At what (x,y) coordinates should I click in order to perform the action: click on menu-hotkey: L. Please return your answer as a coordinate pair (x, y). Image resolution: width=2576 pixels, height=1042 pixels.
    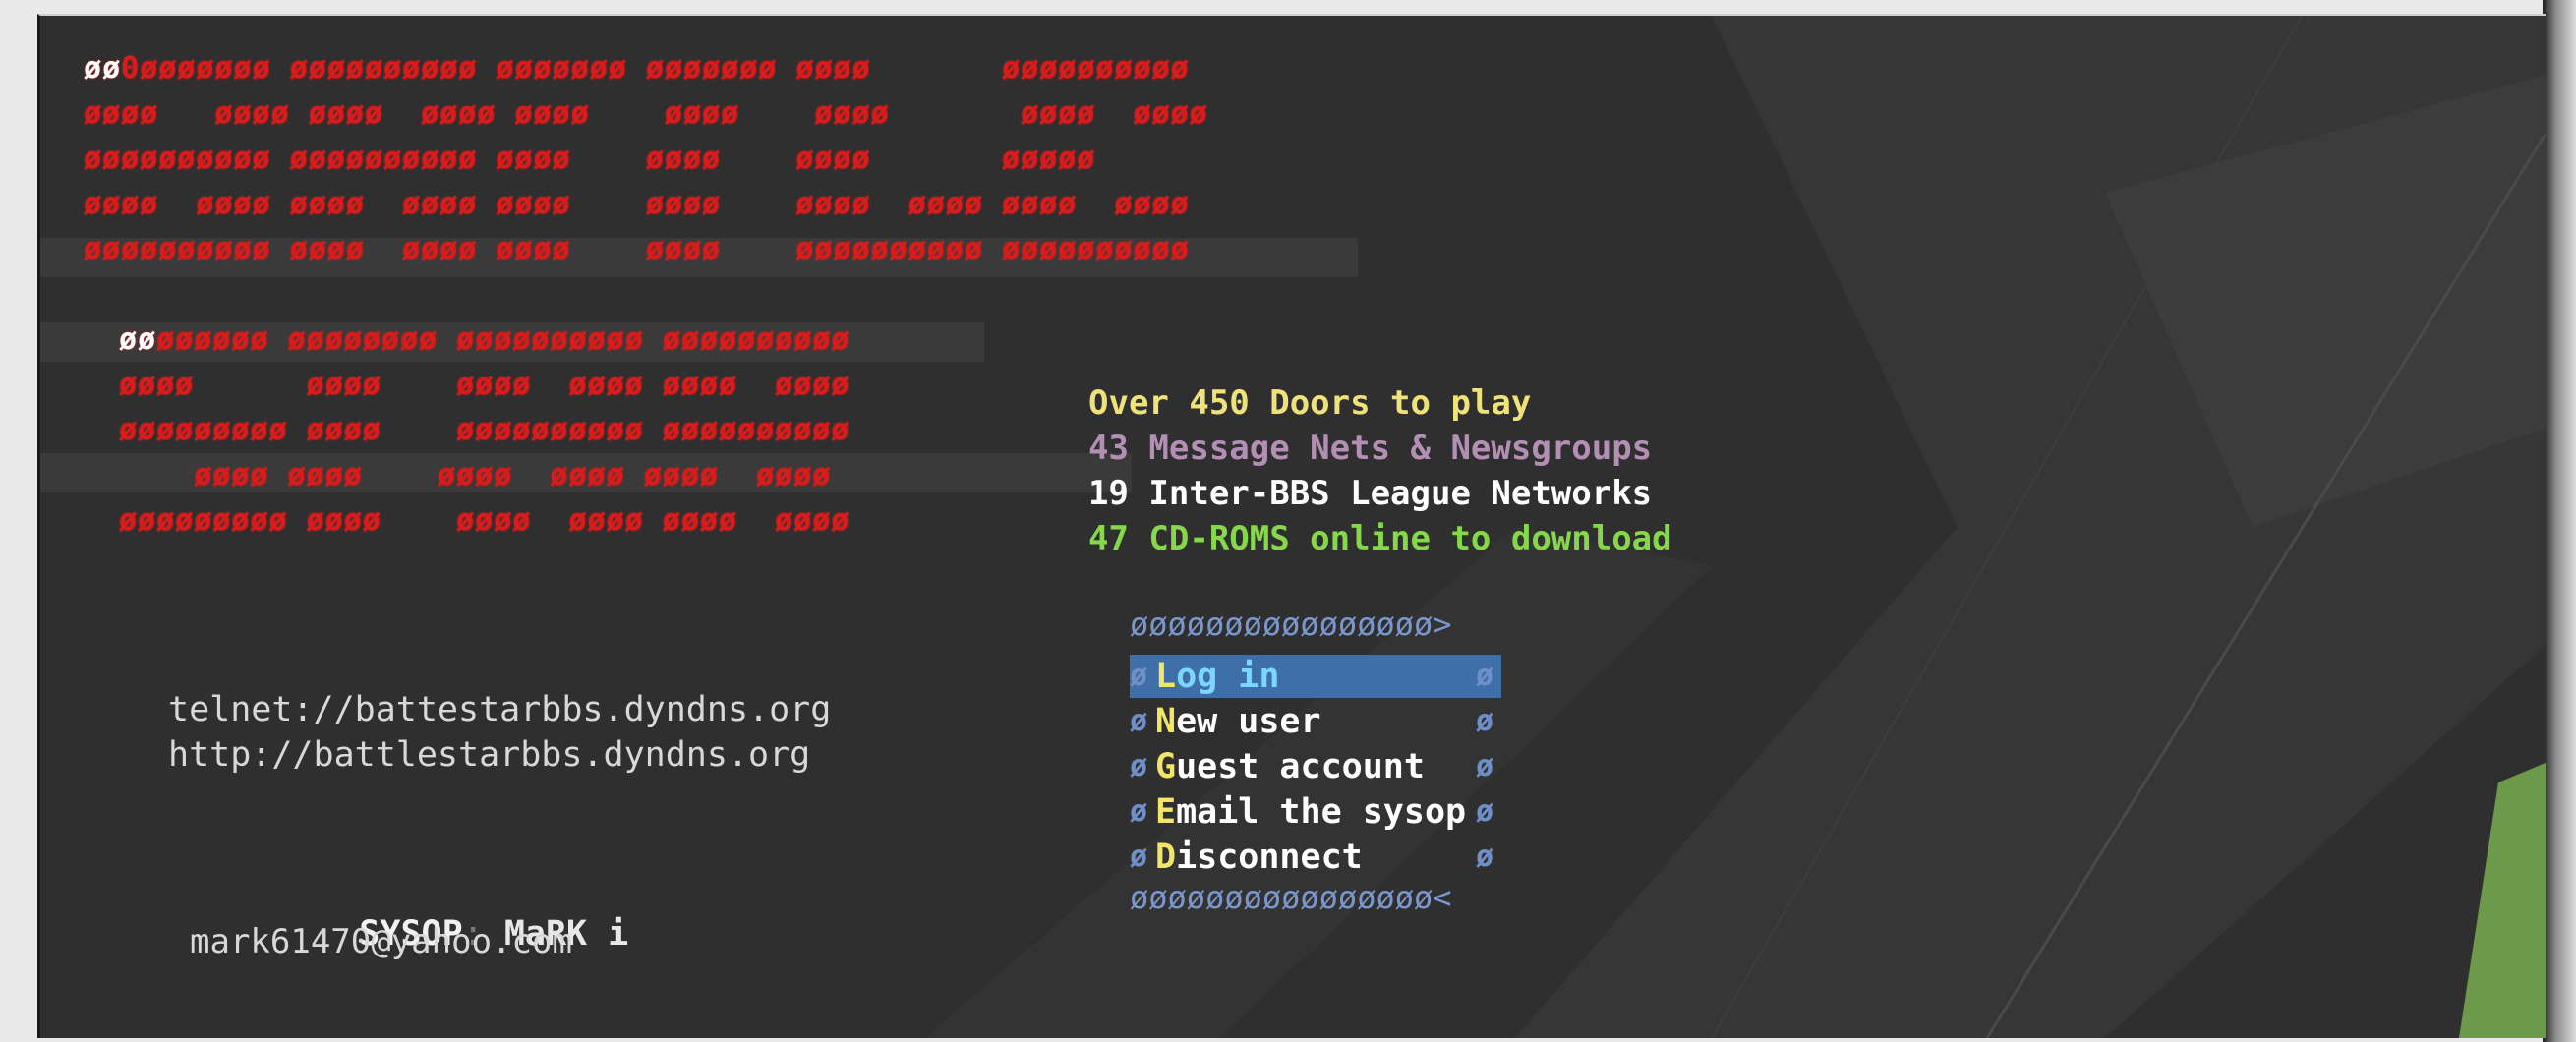
    Looking at the image, I should click on (1166, 676).